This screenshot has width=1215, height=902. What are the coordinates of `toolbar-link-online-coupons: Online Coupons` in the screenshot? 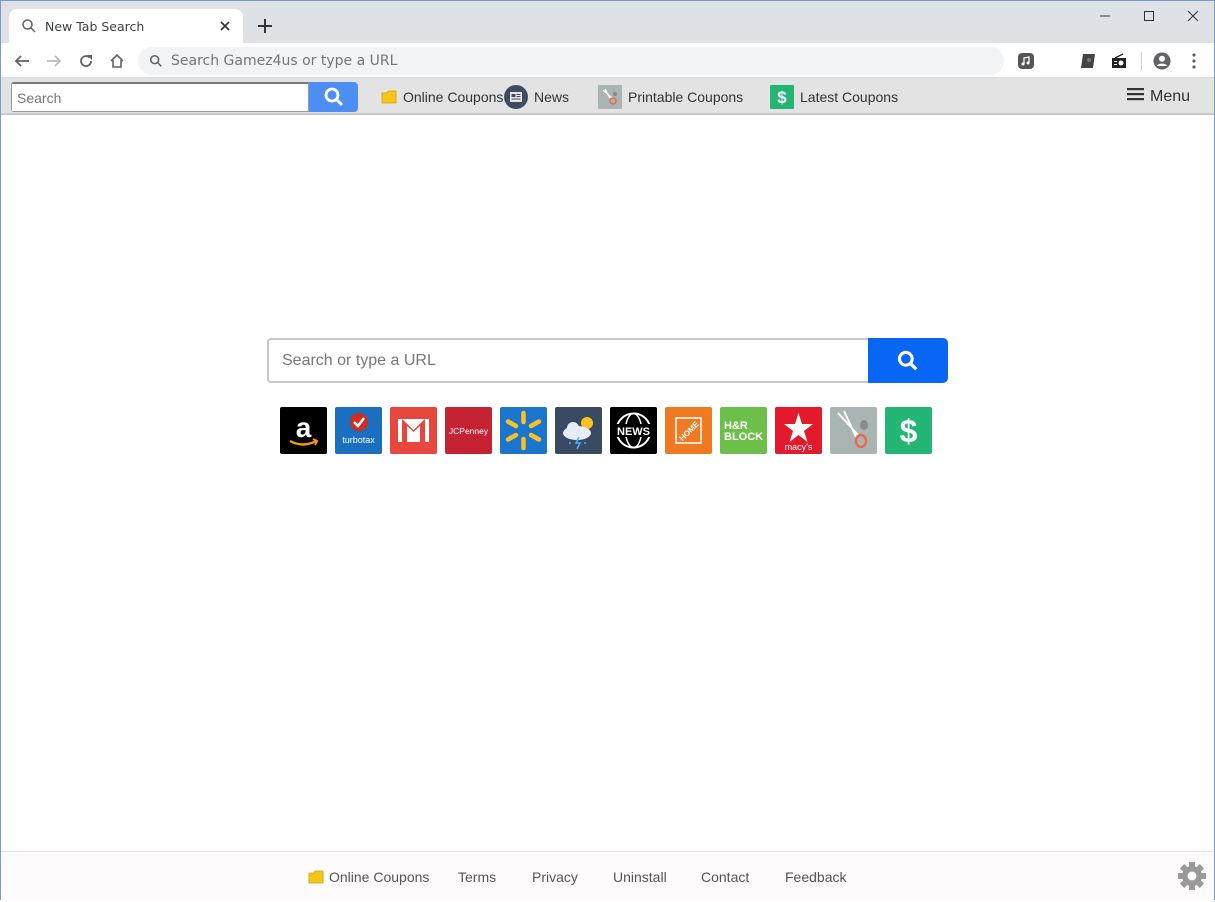 It's located at (442, 96).